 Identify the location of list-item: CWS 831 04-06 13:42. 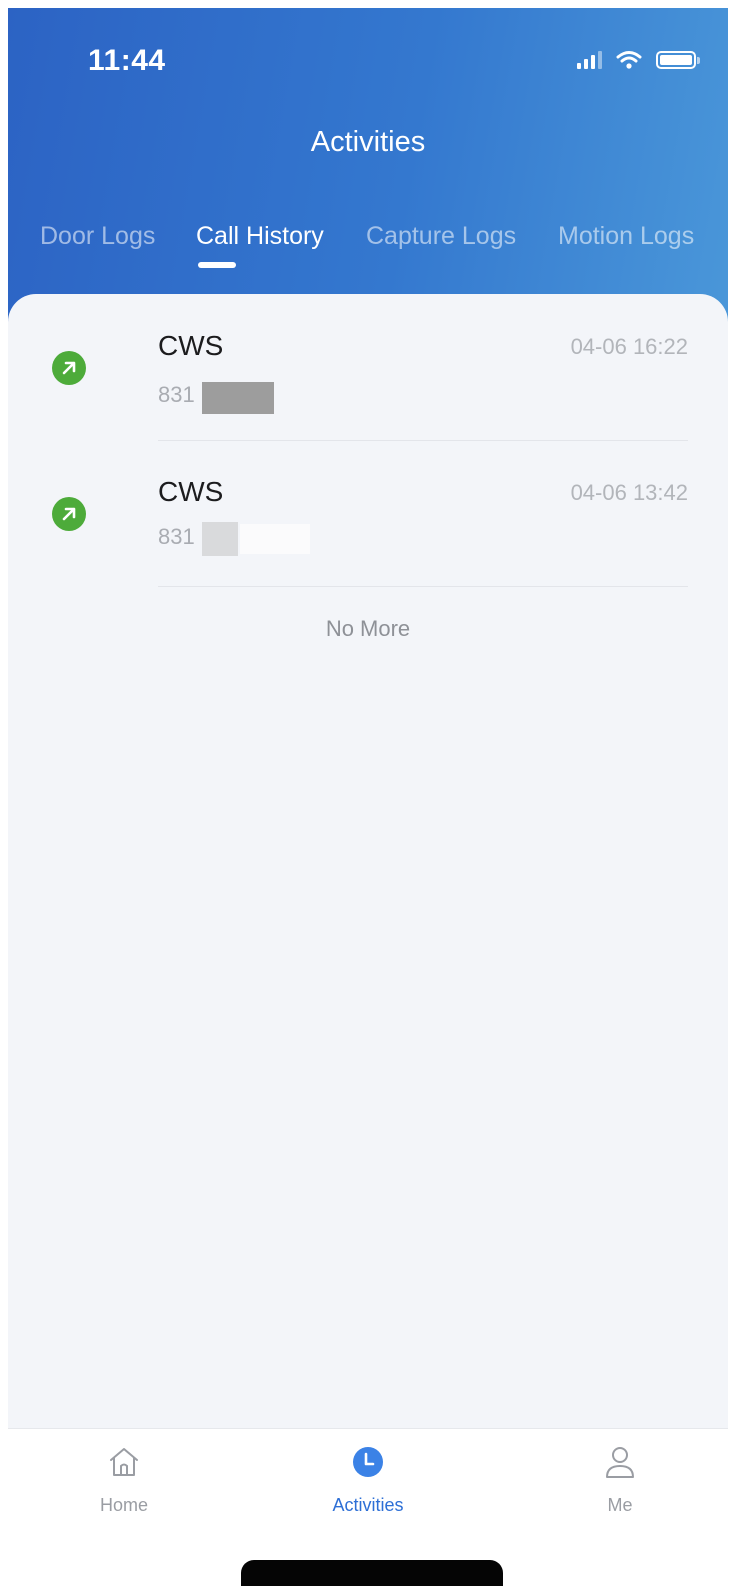
(368, 513).